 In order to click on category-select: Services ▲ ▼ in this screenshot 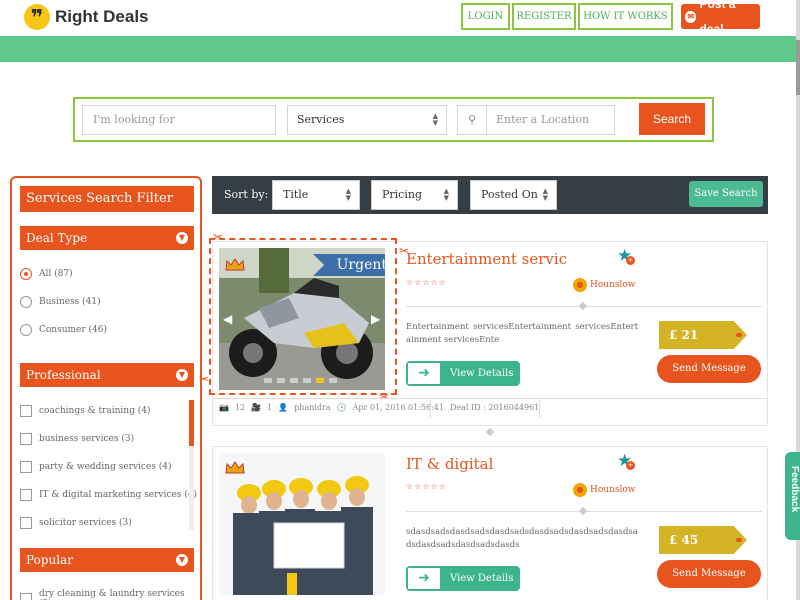, I will do `click(367, 120)`.